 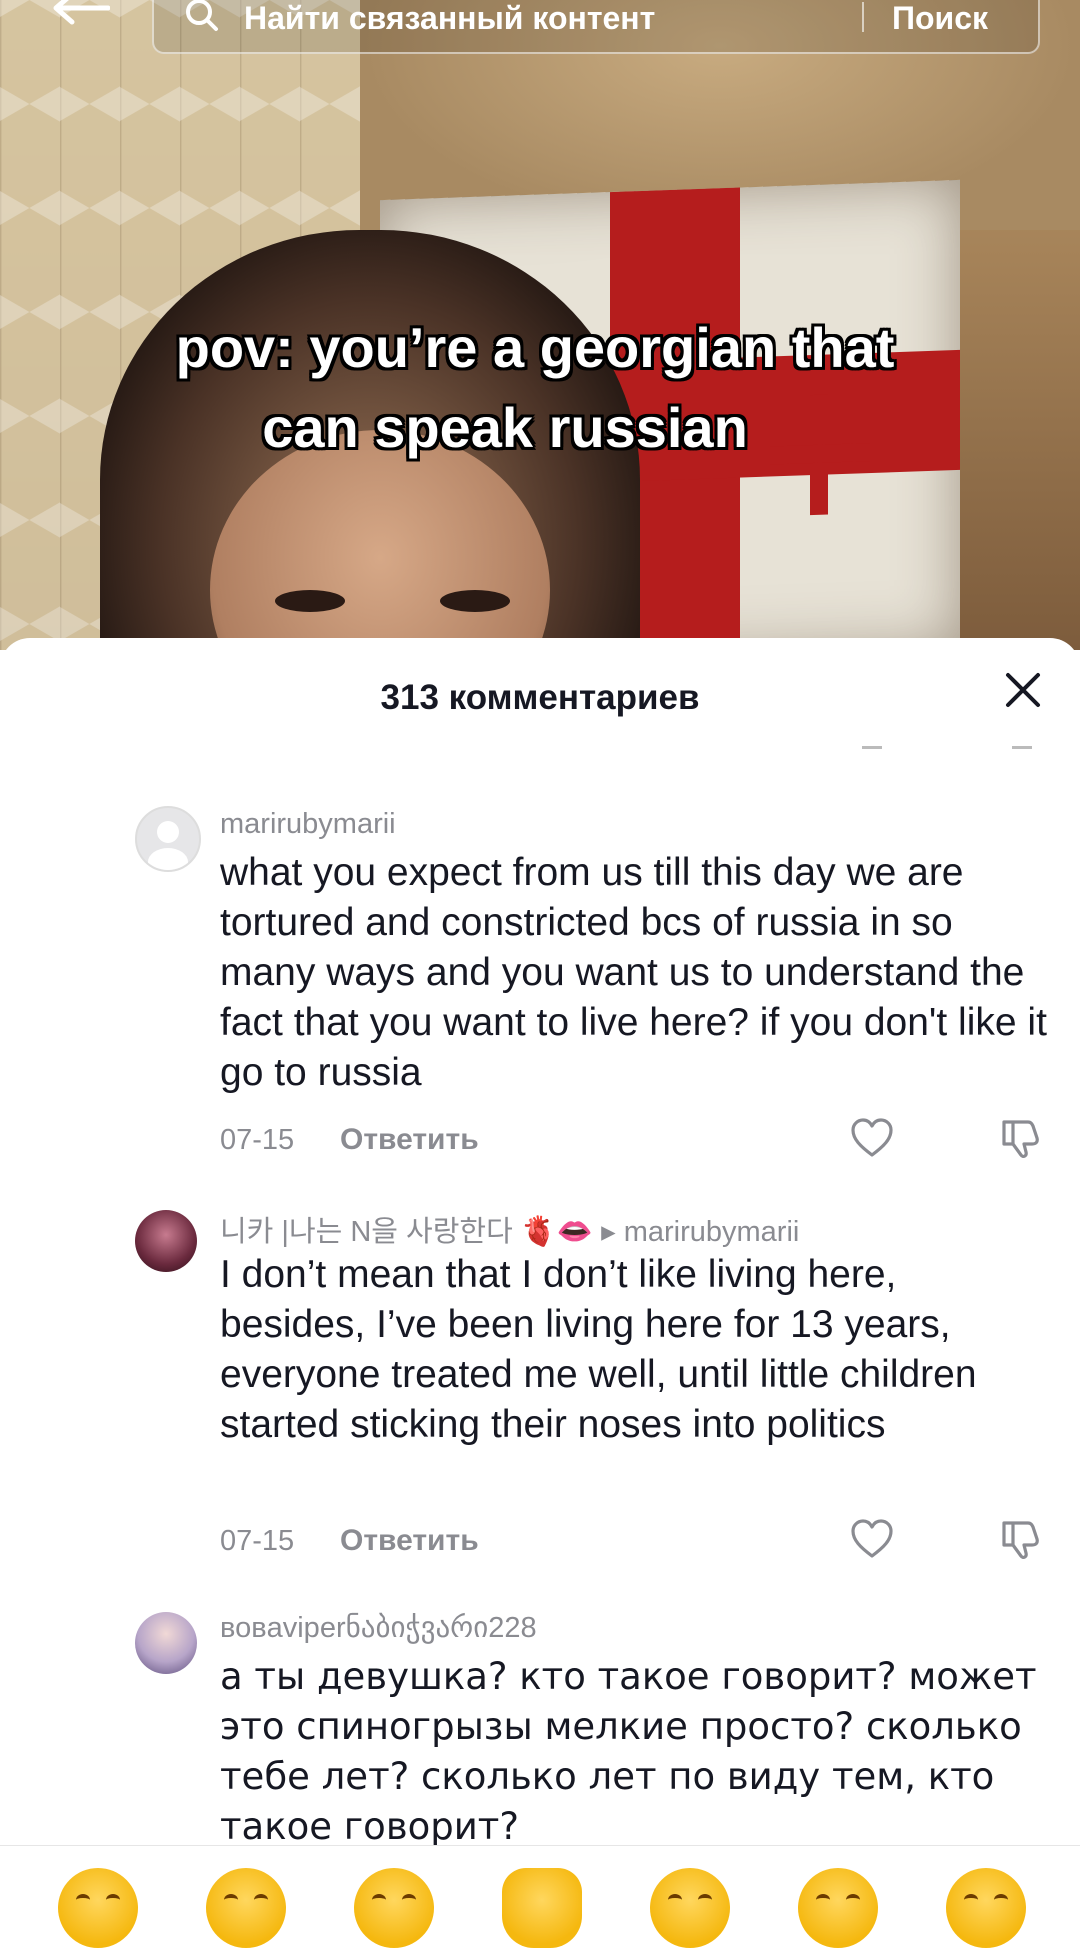 I want to click on search-bar: Найти связанный контент Поиск, so click(x=596, y=27).